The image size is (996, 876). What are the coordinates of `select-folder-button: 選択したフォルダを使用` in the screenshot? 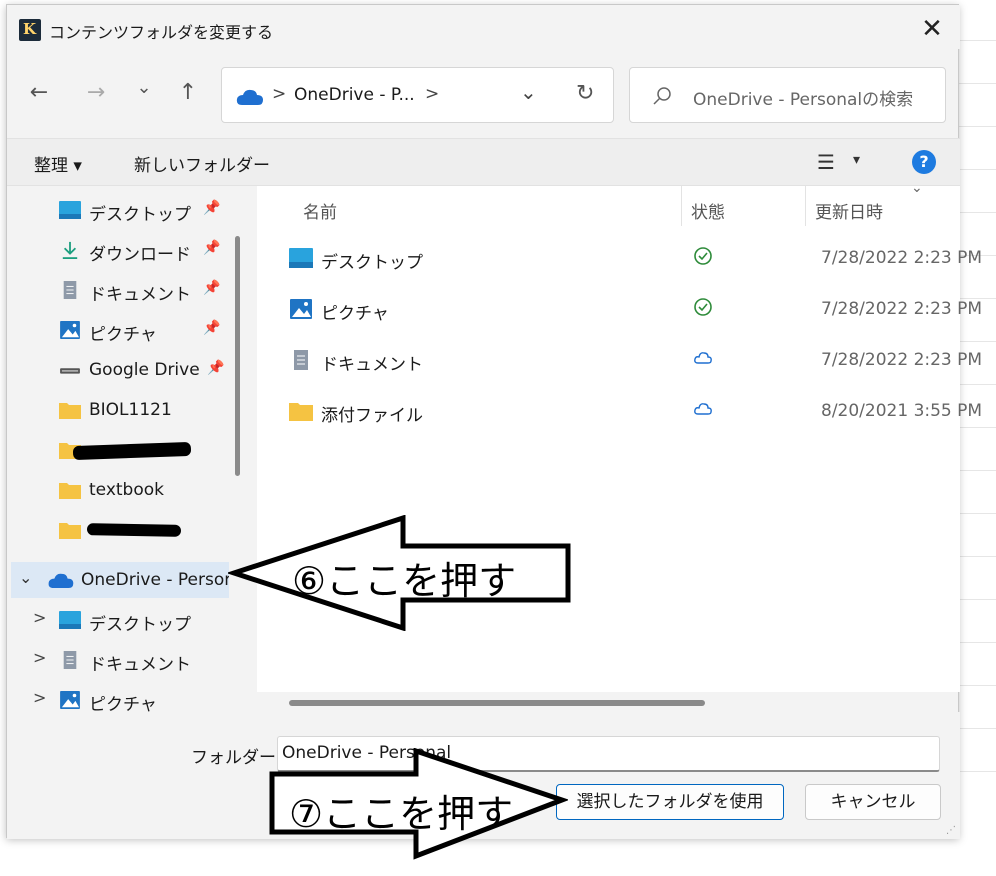 It's located at (670, 802).